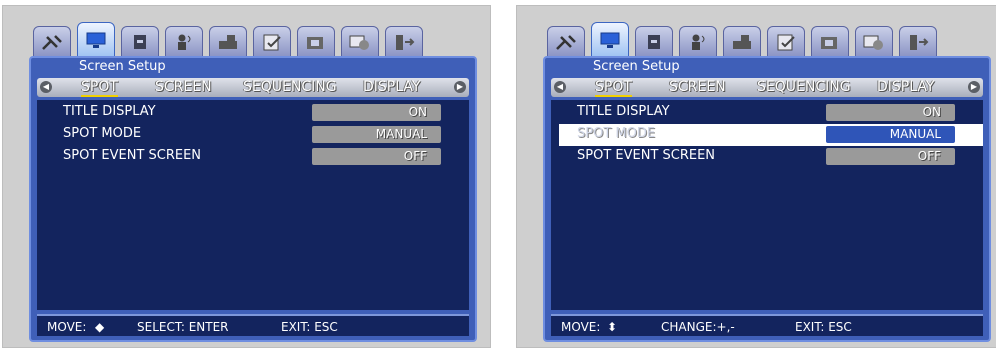 This screenshot has width=996, height=356. Describe the element at coordinates (253, 325) in the screenshot. I see `status-bar: MOVE: ◆ SELECT: ENTER EXIT: ESC` at that location.